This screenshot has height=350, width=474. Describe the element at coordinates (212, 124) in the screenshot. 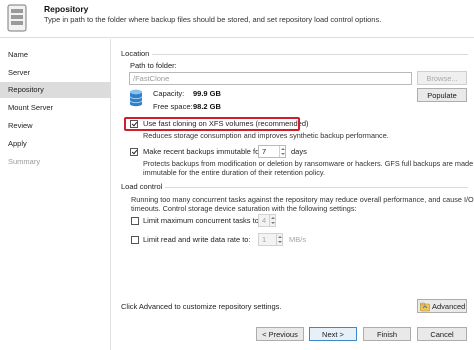

I see `fast-clone-highlight` at that location.